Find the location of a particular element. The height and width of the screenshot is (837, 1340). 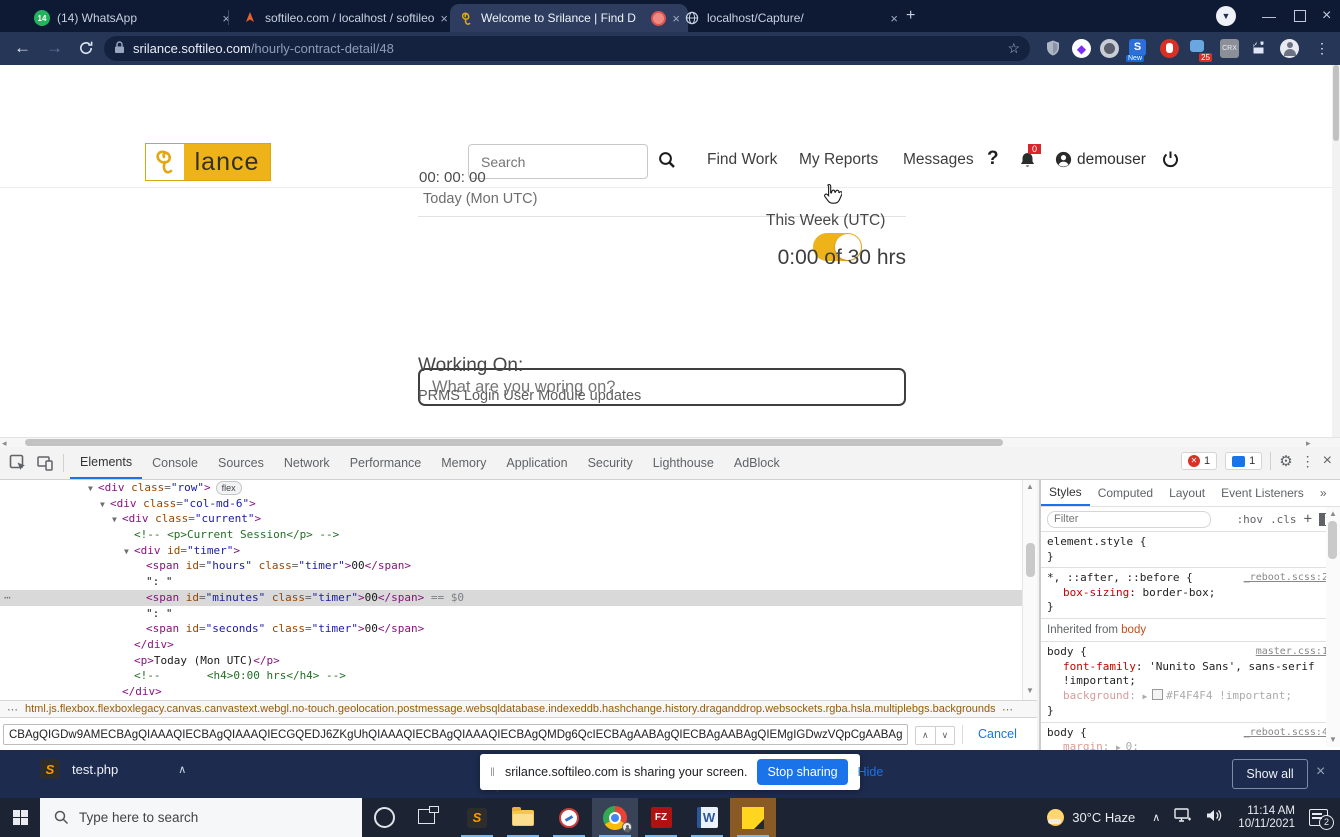

help-icon: ? is located at coordinates (993, 159).